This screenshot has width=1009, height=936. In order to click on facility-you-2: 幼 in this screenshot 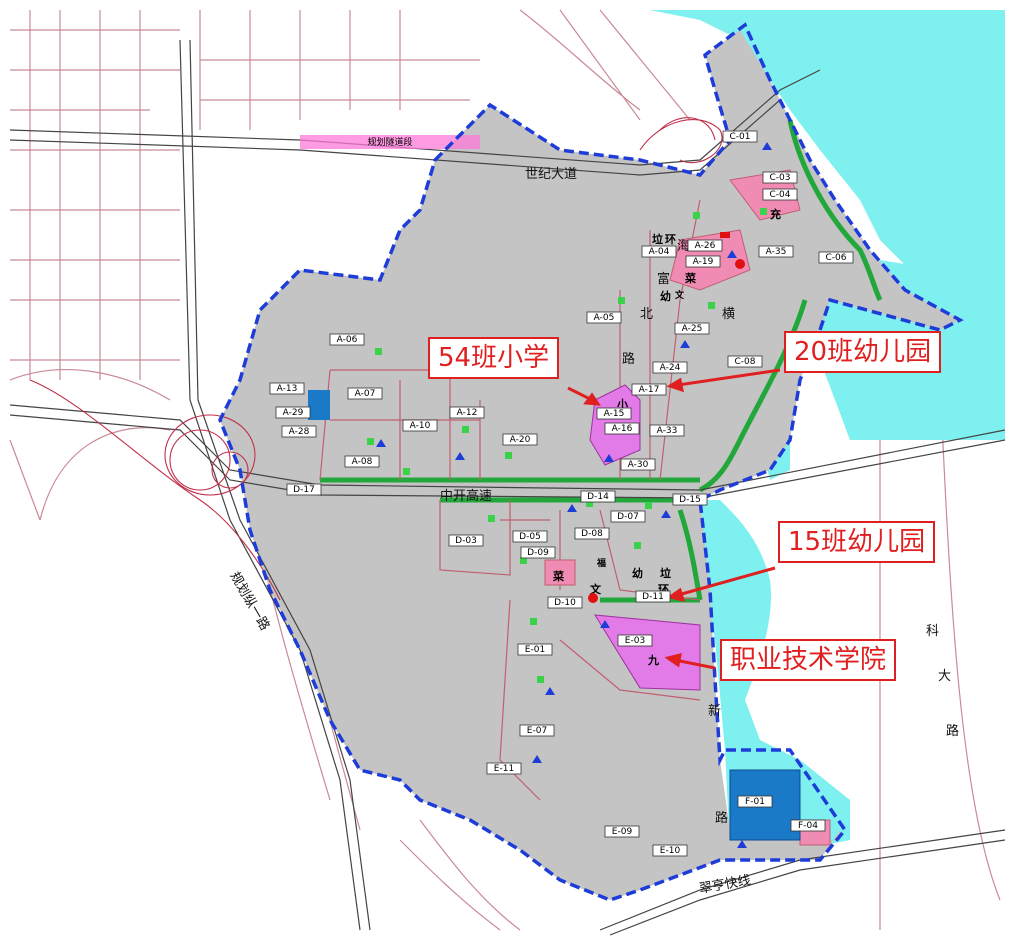, I will do `click(637, 573)`.